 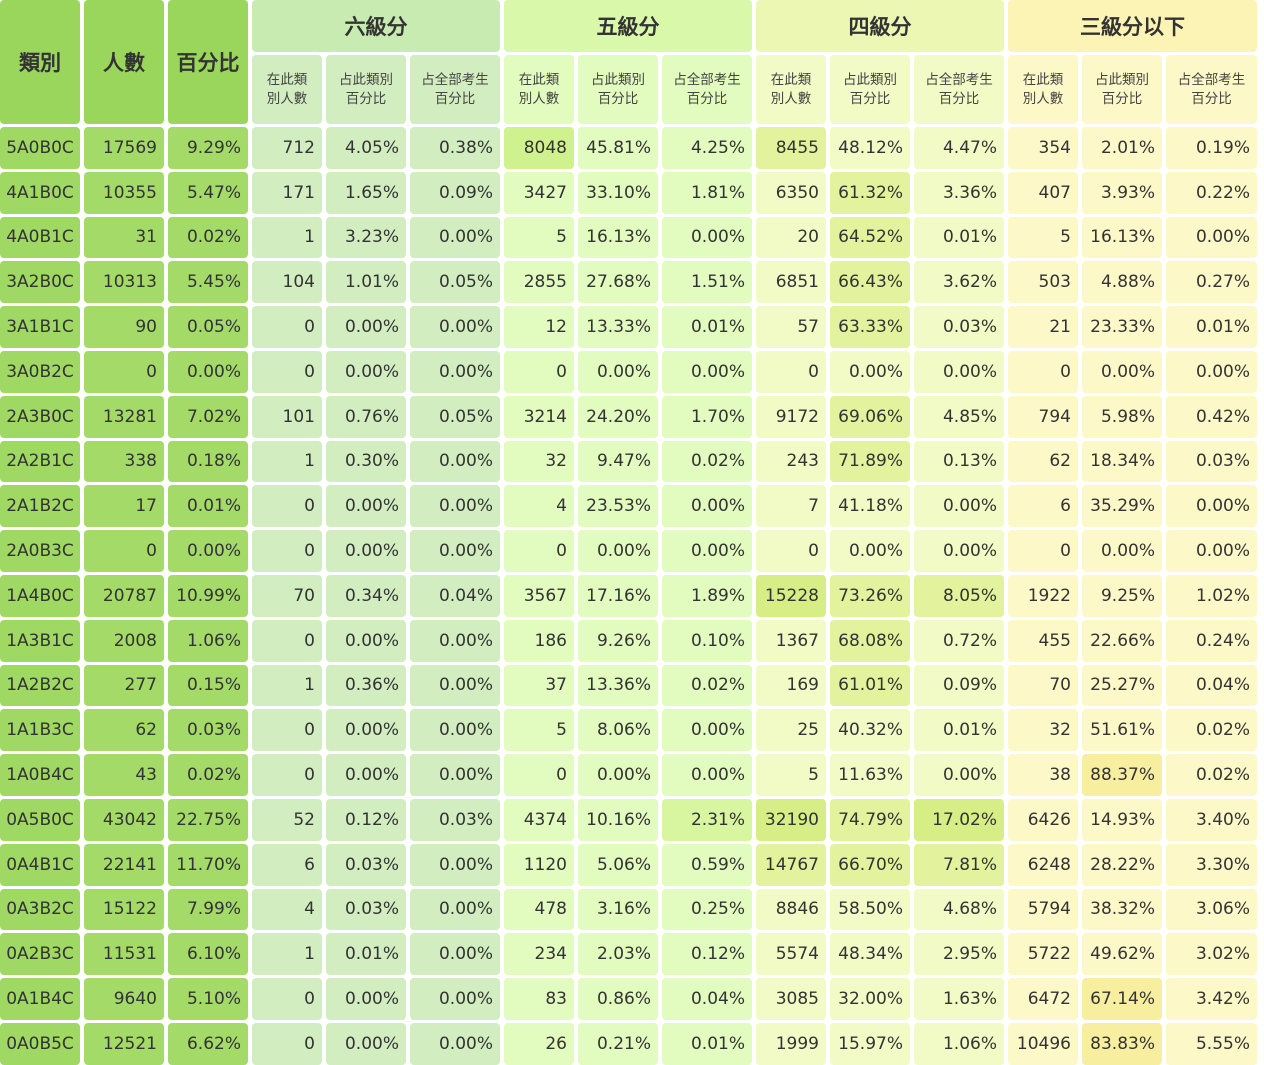 What do you see at coordinates (1043, 79) in the screenshot?
I see `subheader-line: 在此類` at bounding box center [1043, 79].